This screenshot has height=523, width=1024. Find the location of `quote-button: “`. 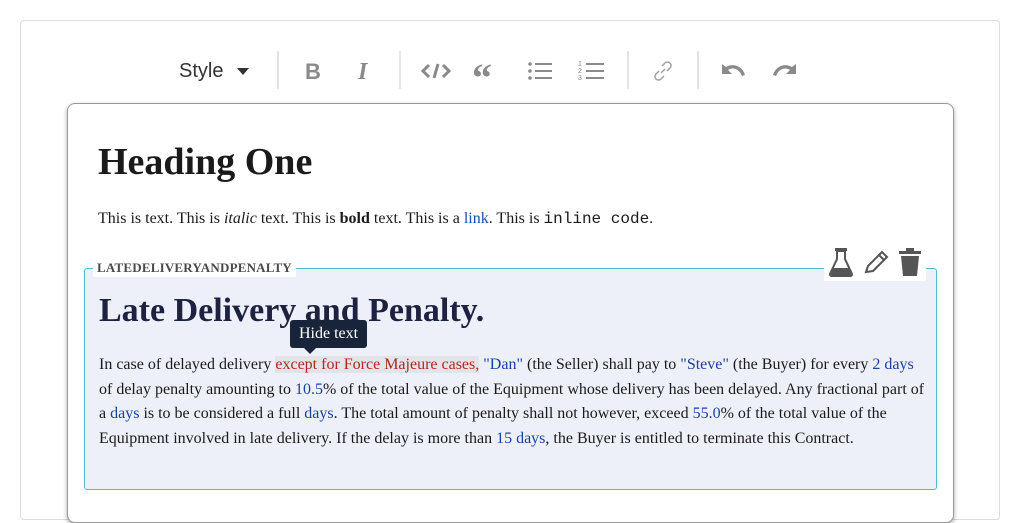

quote-button: “ is located at coordinates (486, 71).